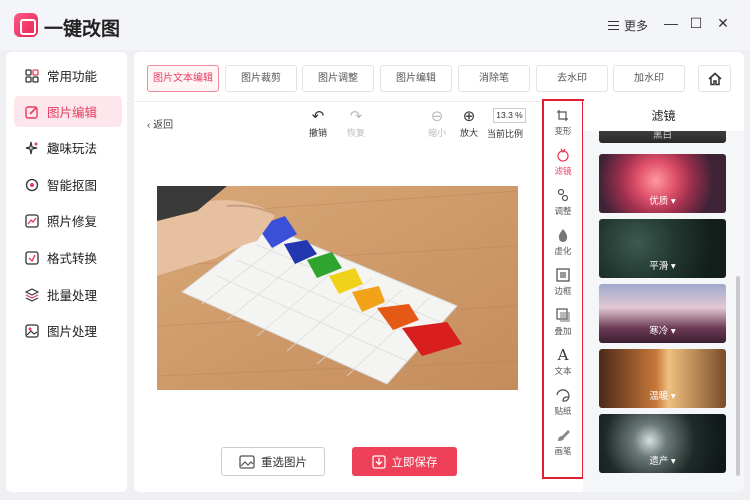  What do you see at coordinates (72, 259) in the screenshot?
I see `sidebar-item-label: 格式转换` at bounding box center [72, 259].